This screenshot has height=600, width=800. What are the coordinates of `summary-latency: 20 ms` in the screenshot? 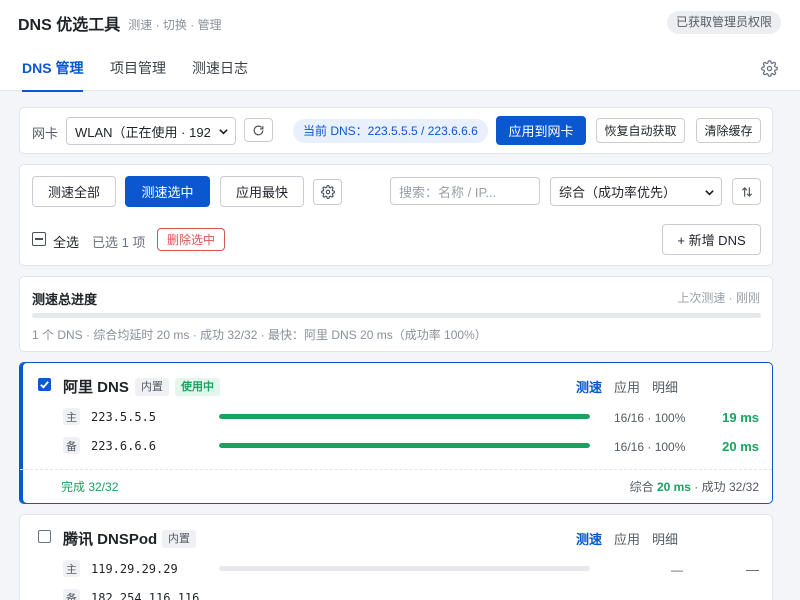 It's located at (673, 487).